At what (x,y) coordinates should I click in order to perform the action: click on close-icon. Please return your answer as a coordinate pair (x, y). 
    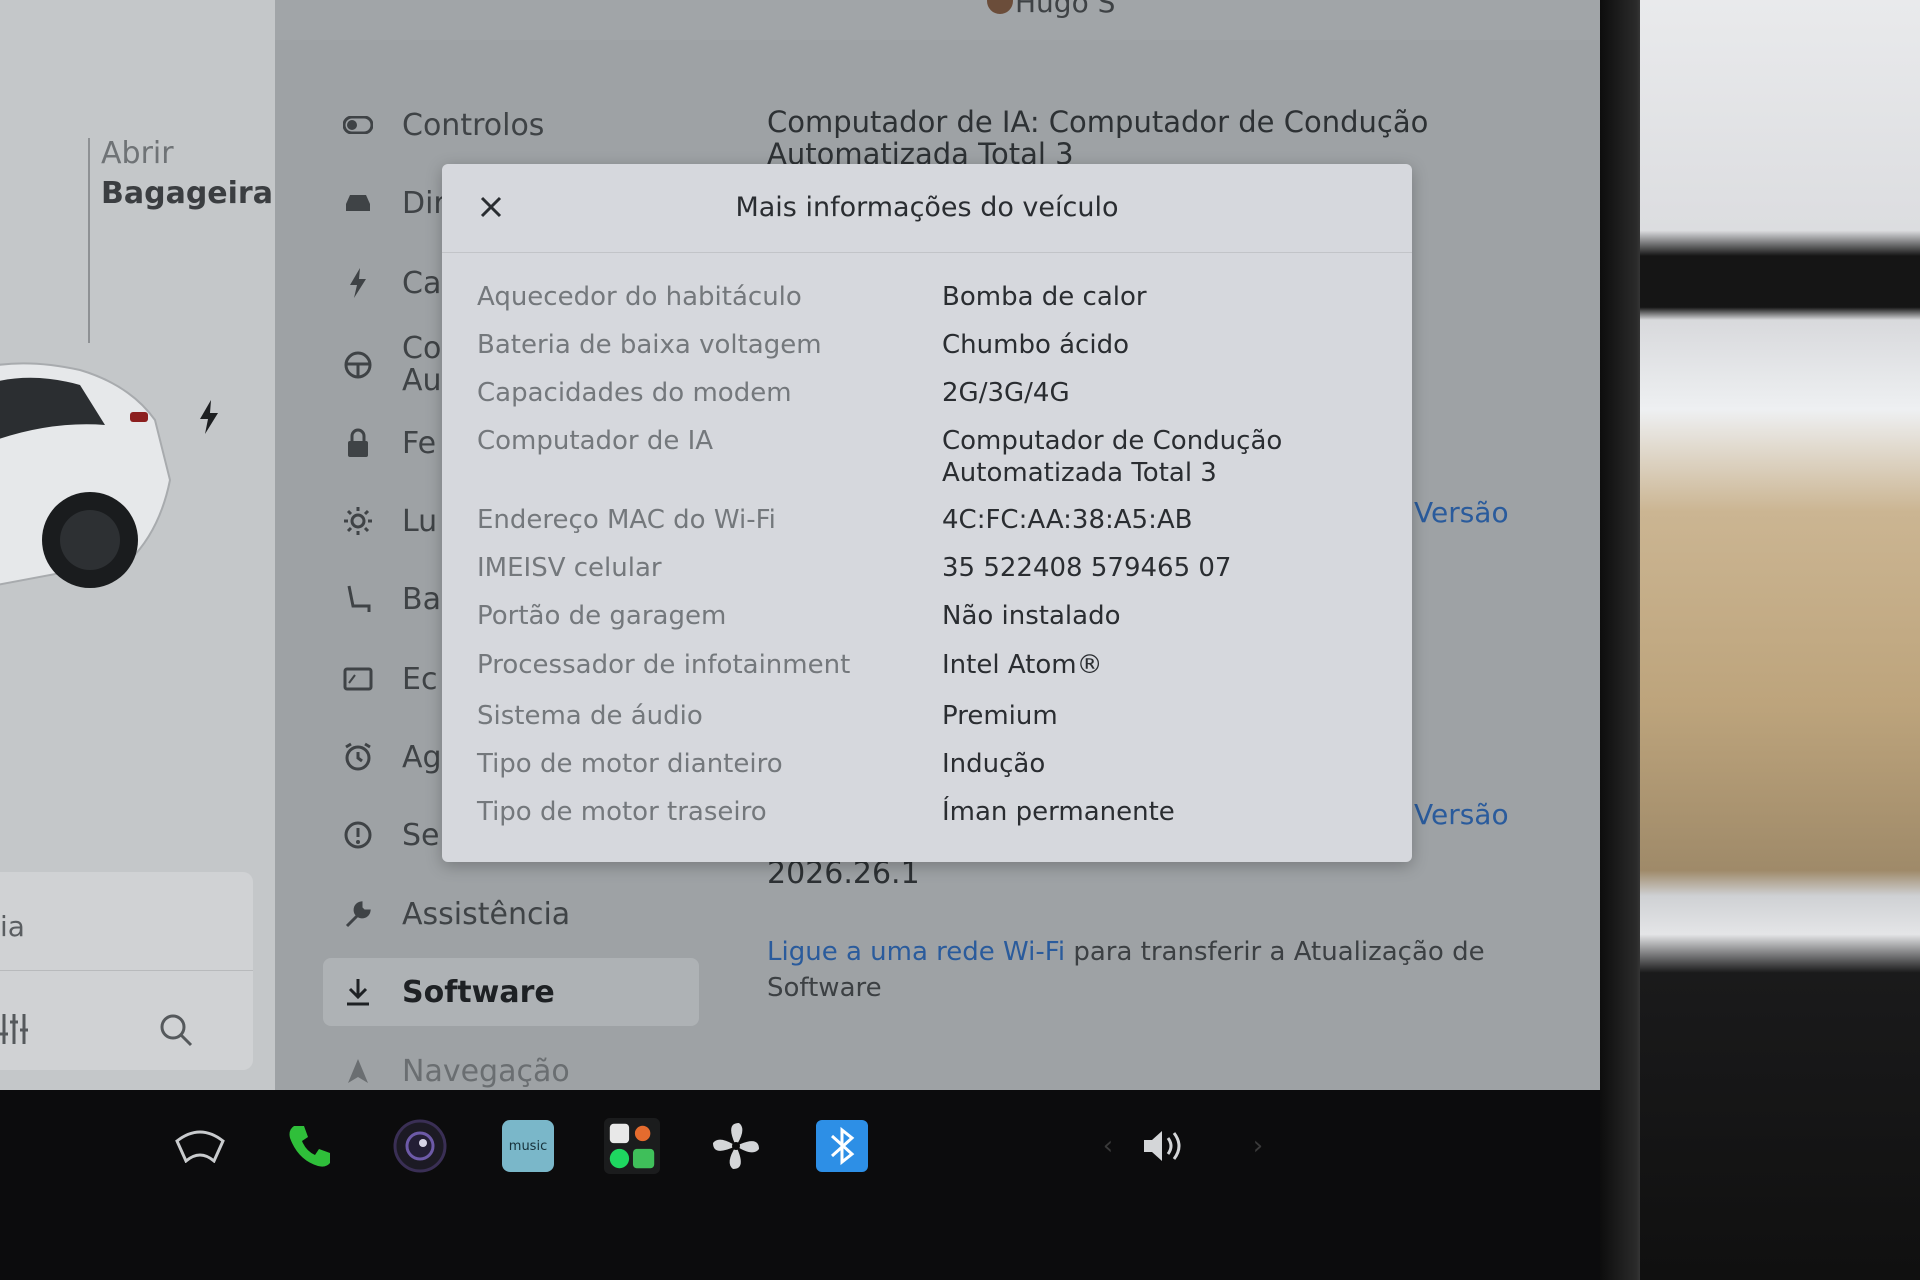
    Looking at the image, I should click on (491, 207).